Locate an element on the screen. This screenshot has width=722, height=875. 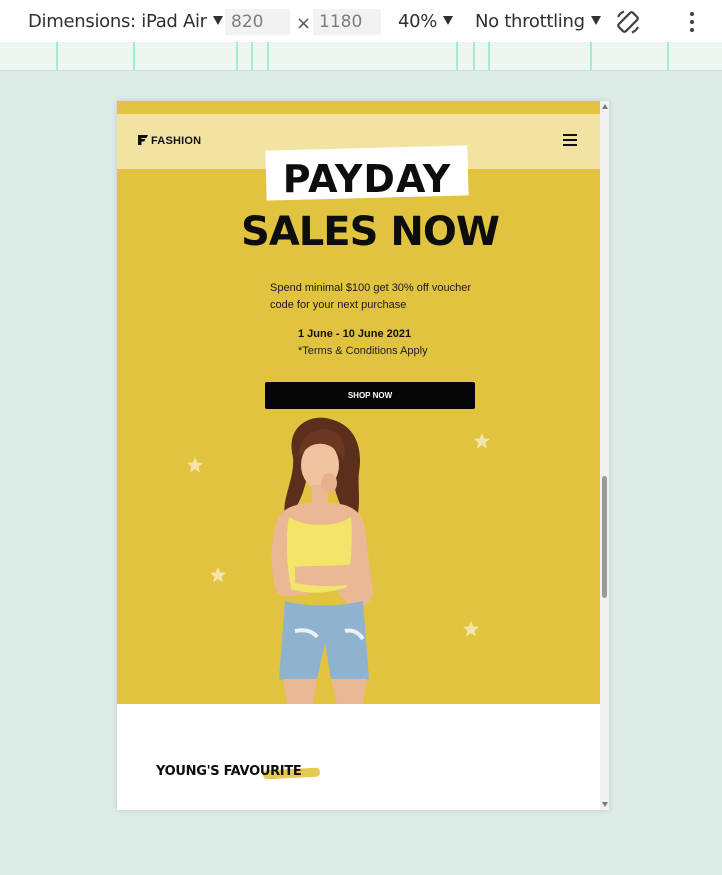
zoom-select: 40% is located at coordinates (426, 21).